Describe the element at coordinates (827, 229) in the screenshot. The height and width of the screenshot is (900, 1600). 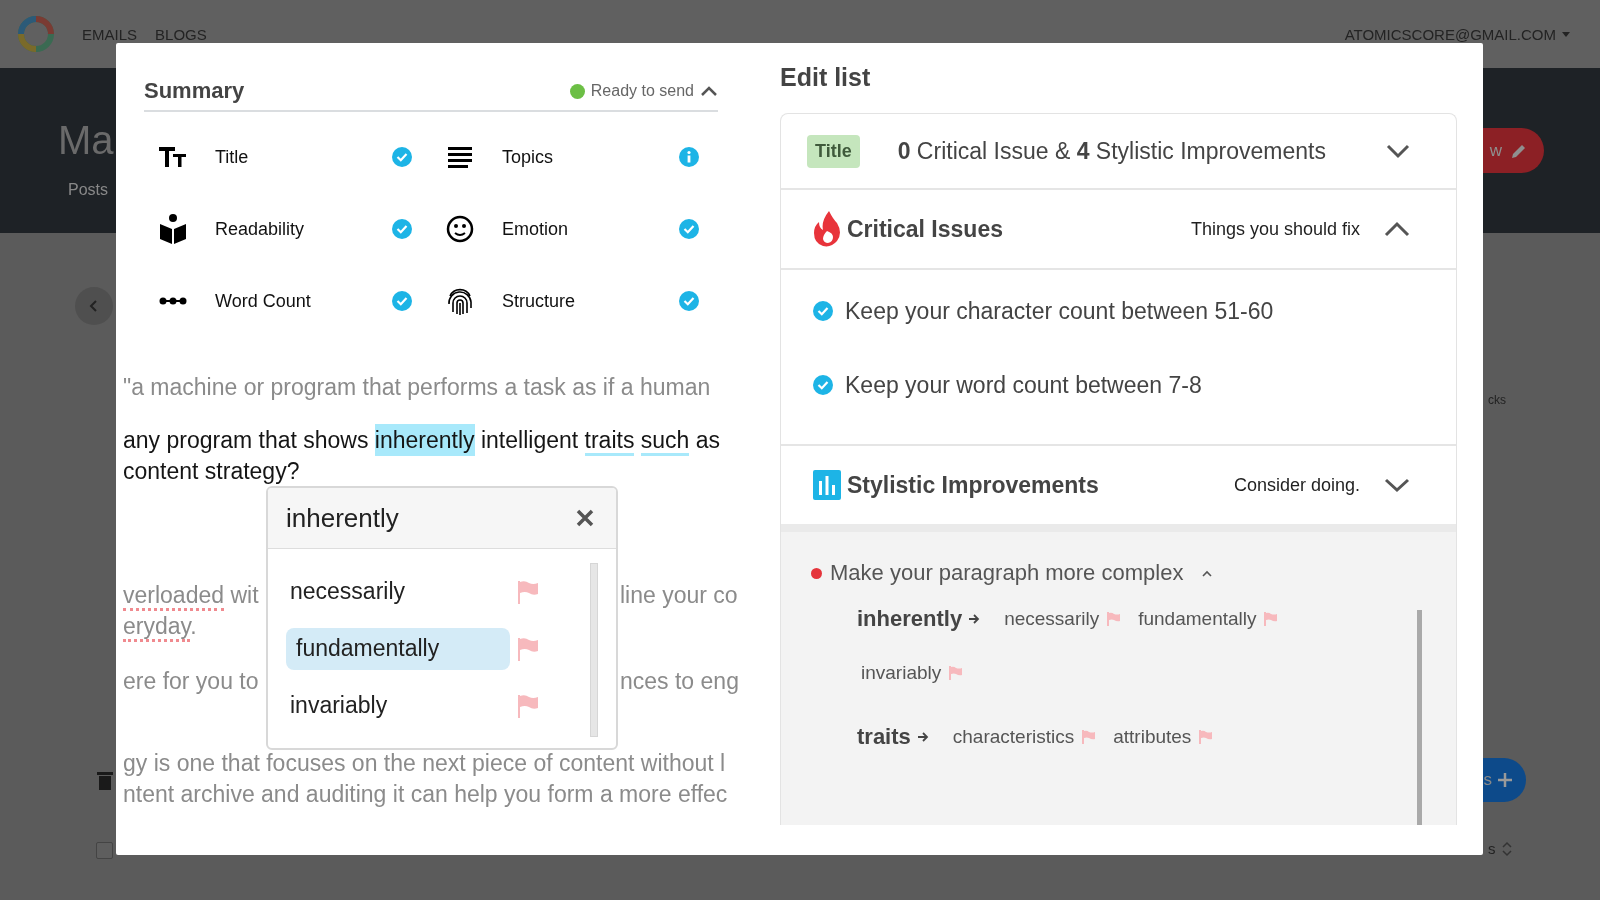
I see `flame-icon` at that location.